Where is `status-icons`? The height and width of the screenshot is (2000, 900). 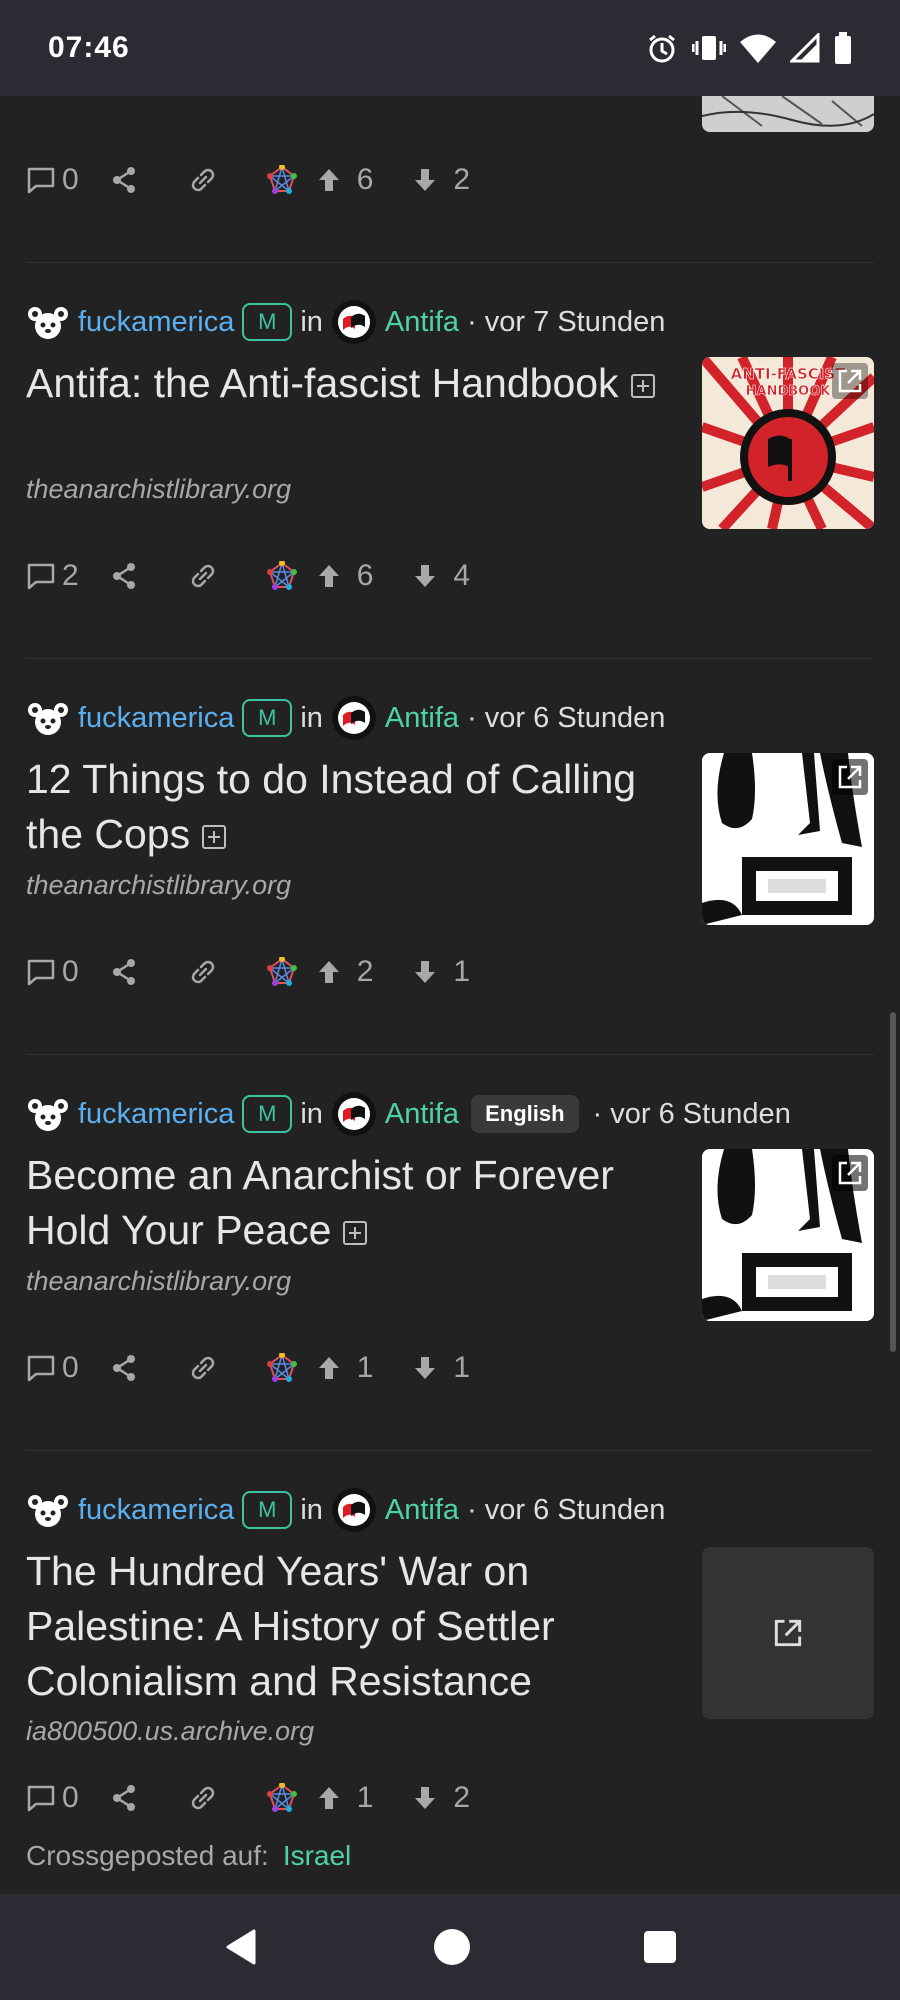 status-icons is located at coordinates (749, 48).